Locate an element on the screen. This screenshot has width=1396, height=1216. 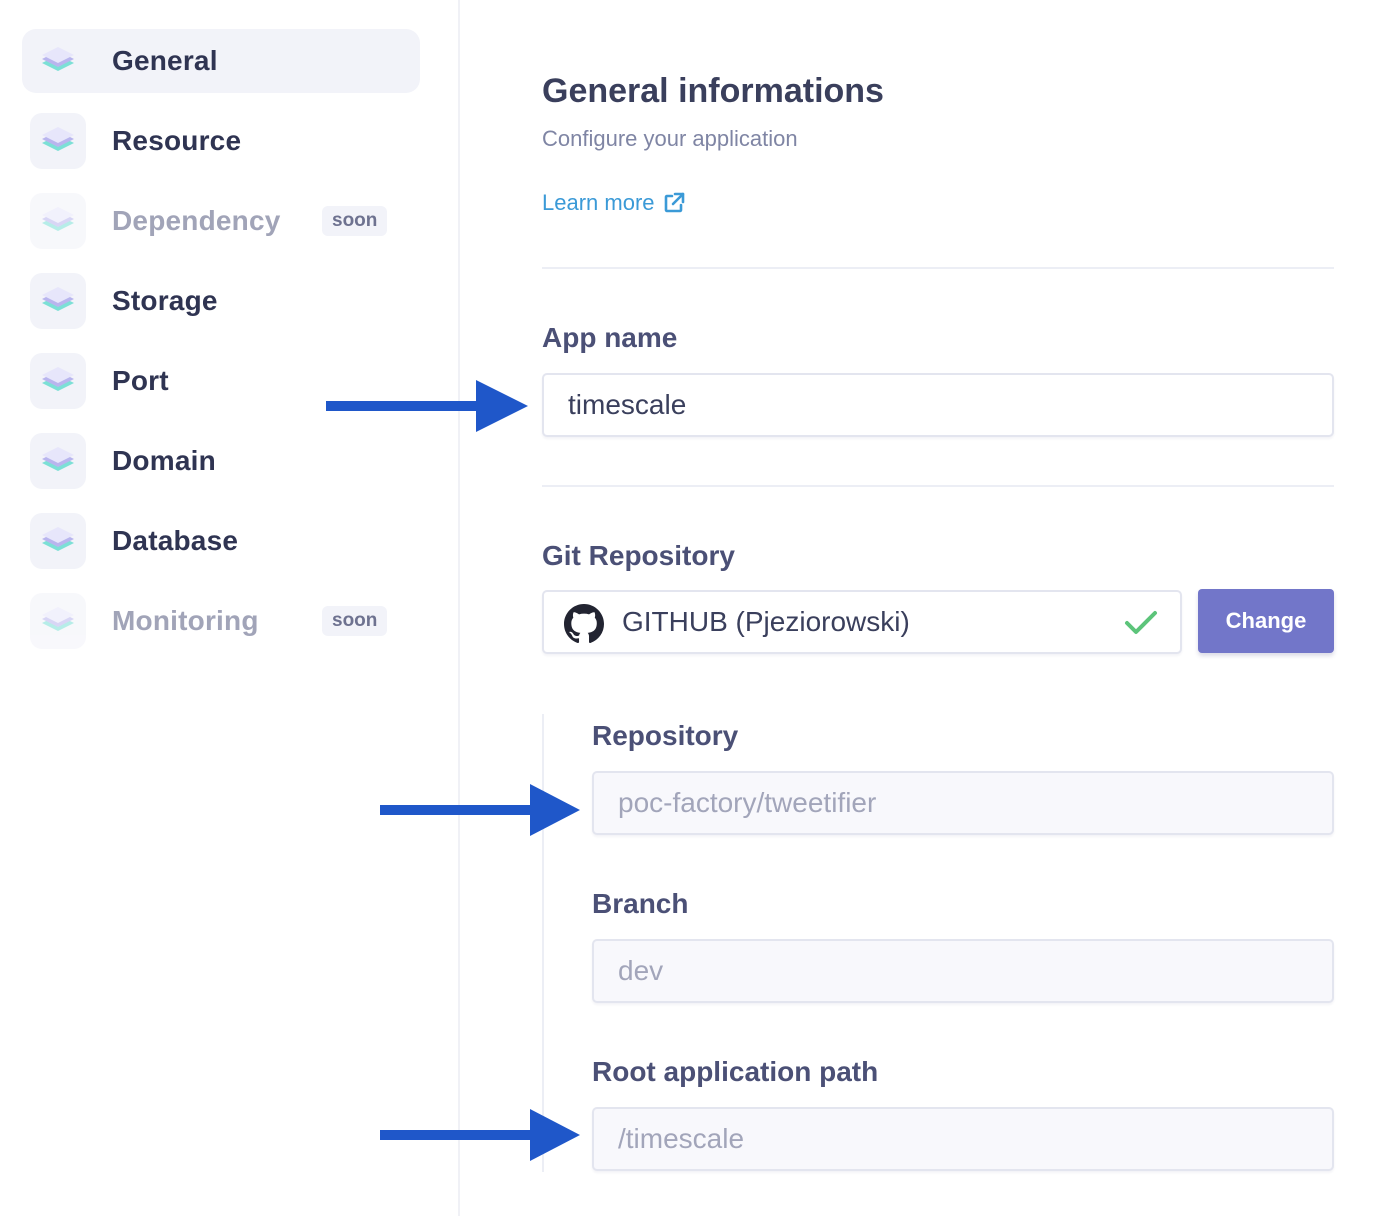
sidebar-item-dependency: Dependency soon is located at coordinates (221, 221).